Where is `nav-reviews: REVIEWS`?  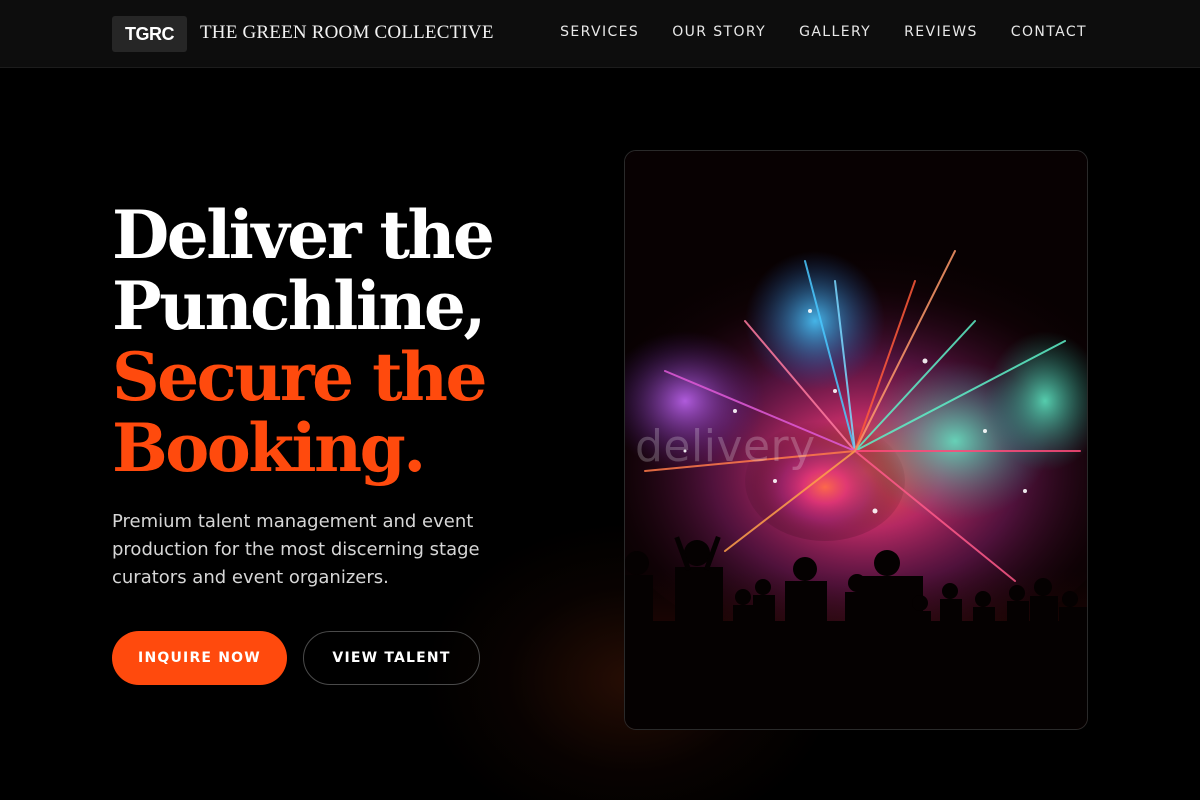 nav-reviews: REVIEWS is located at coordinates (941, 32).